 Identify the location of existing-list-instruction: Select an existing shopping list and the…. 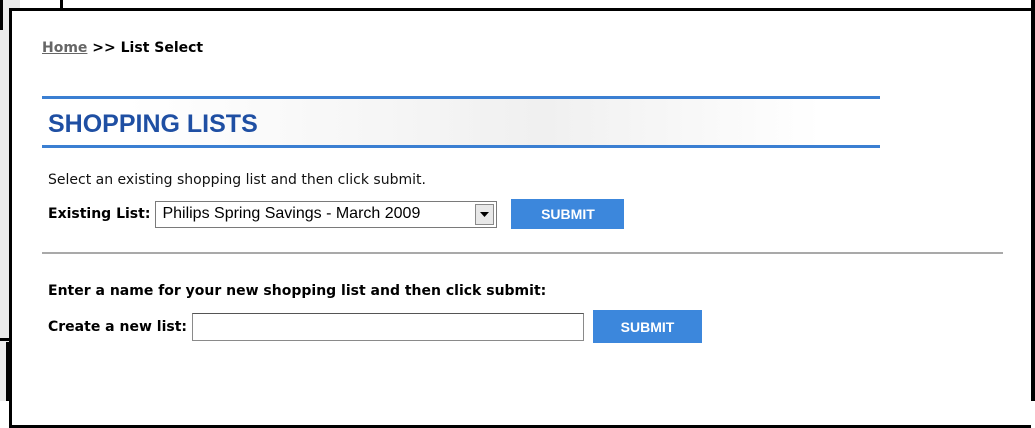
(237, 180).